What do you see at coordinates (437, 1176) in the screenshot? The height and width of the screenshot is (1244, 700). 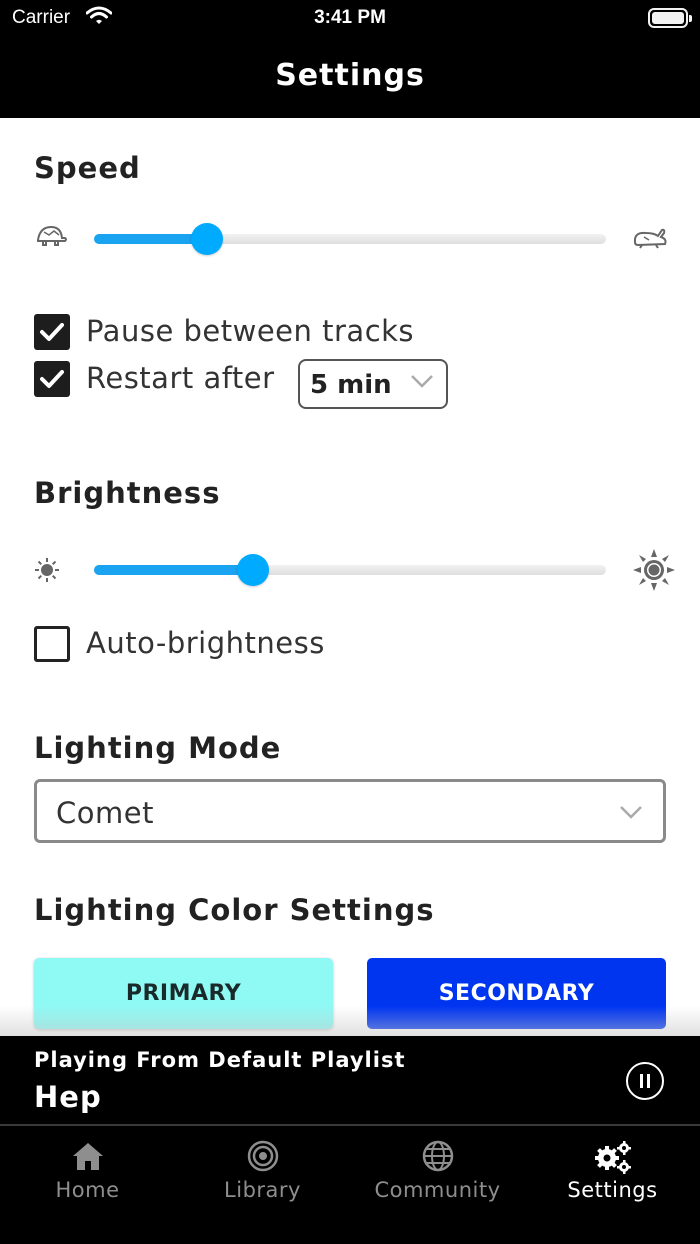 I see `tab-community: Community` at bounding box center [437, 1176].